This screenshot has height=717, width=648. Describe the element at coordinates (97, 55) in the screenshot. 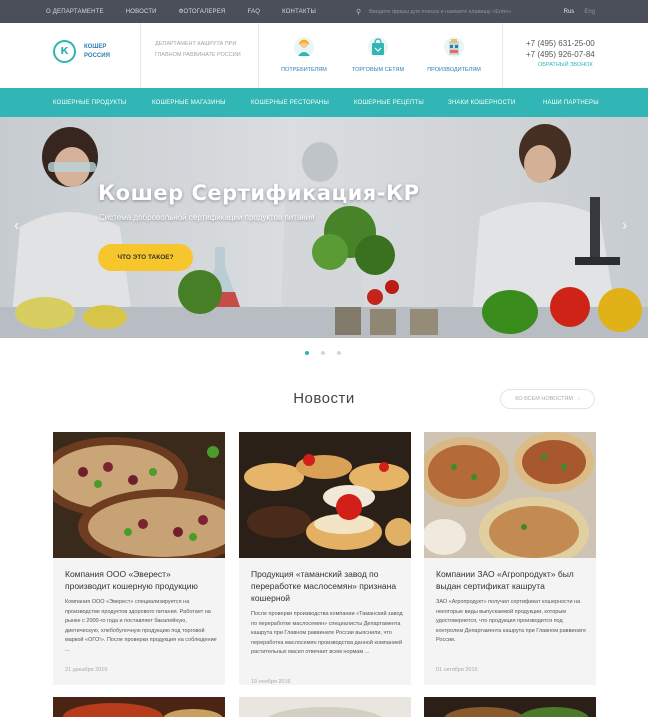

I see `logo-line-2: РОССИЯ` at that location.